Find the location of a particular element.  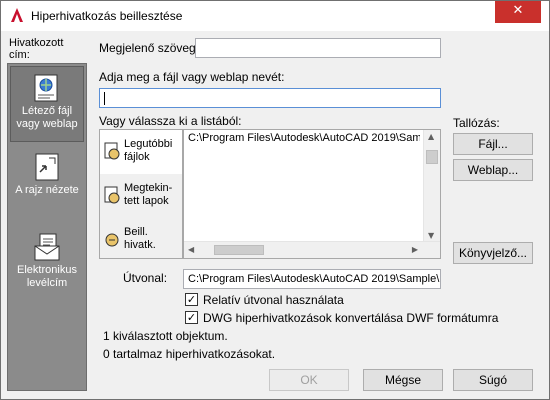

close-icon: ✕ is located at coordinates (518, 10).